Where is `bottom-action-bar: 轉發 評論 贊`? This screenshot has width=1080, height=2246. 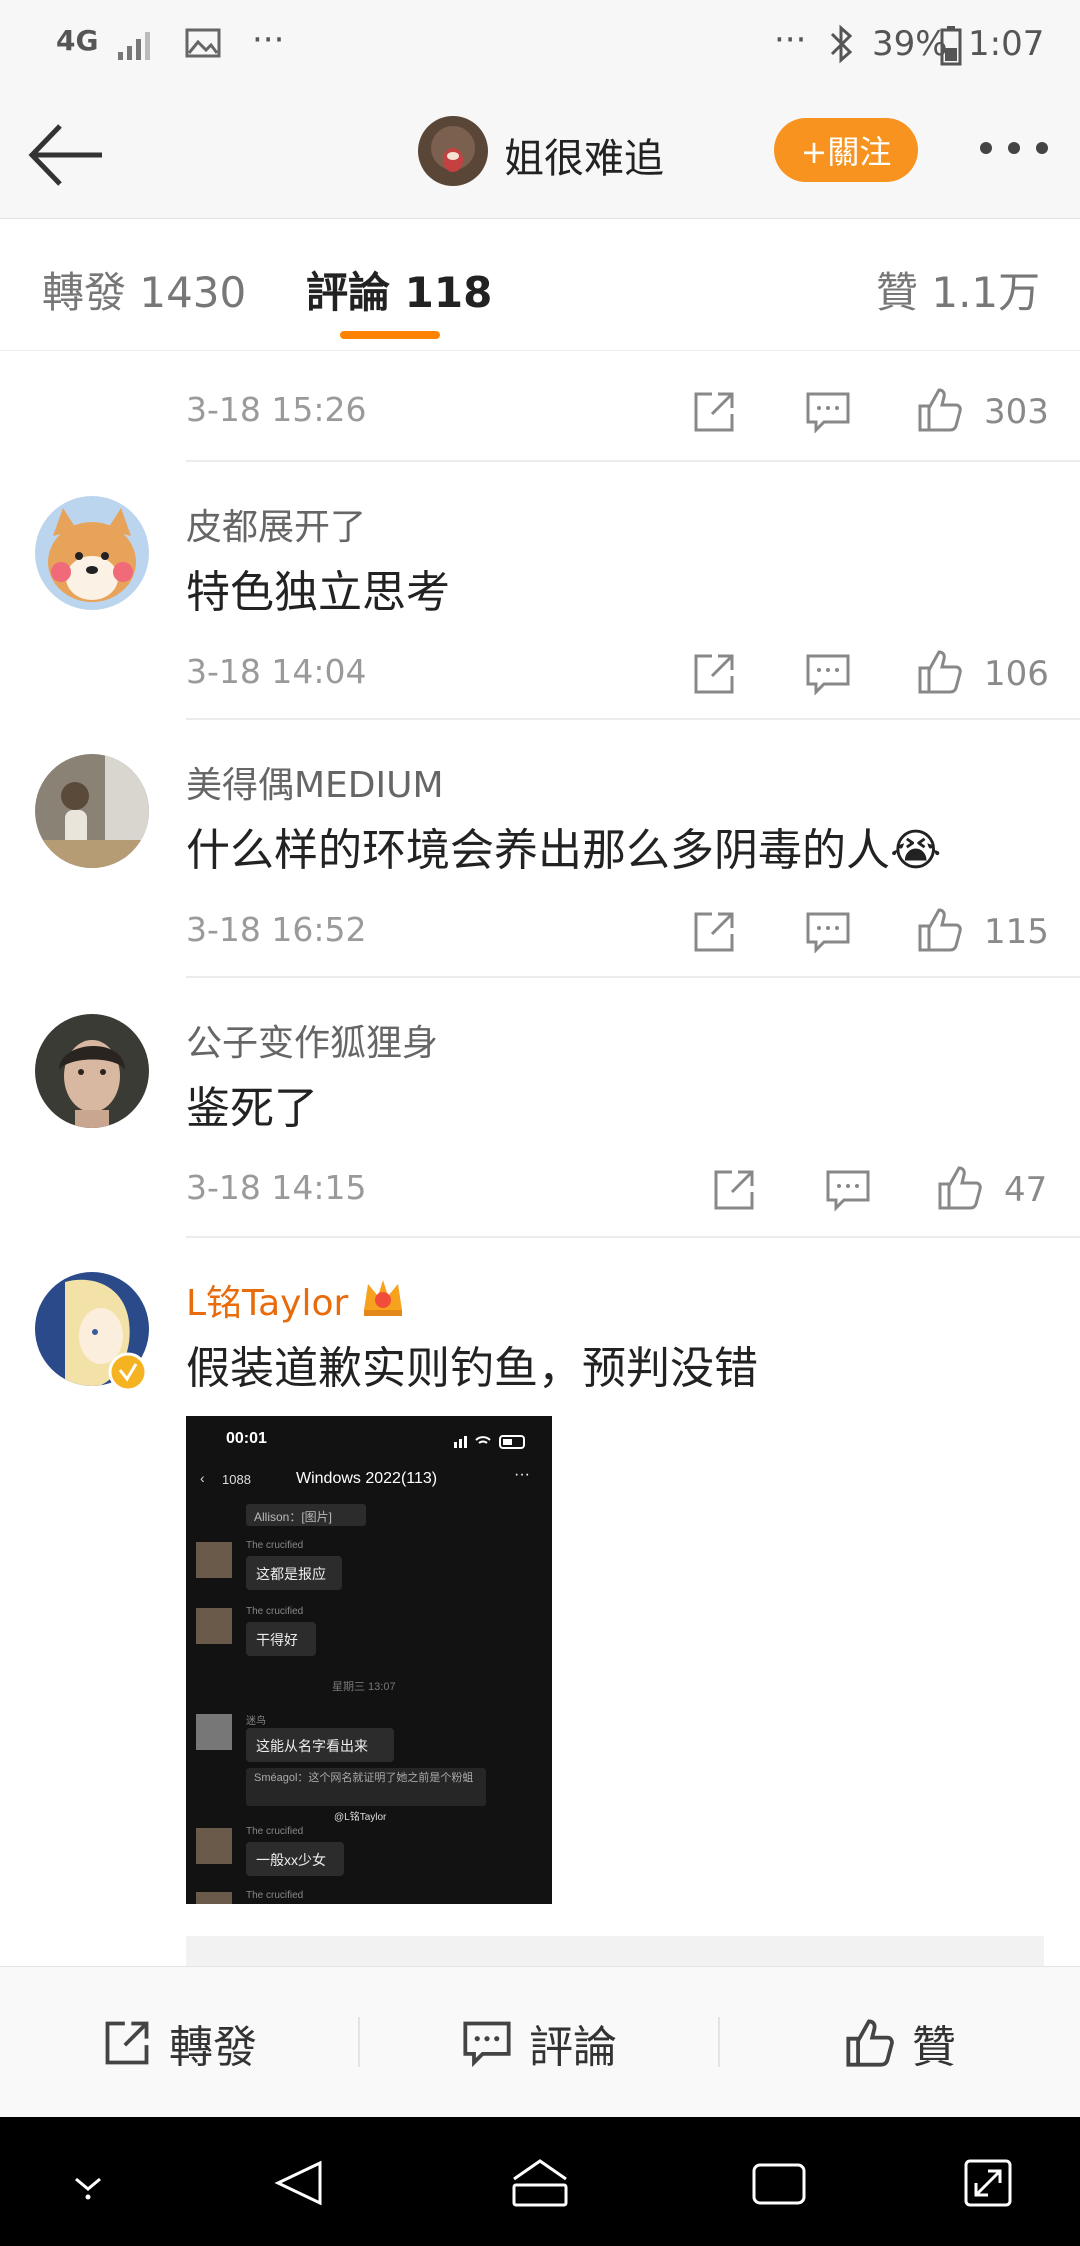
bottom-action-bar: 轉發 評論 贊 is located at coordinates (540, 2042).